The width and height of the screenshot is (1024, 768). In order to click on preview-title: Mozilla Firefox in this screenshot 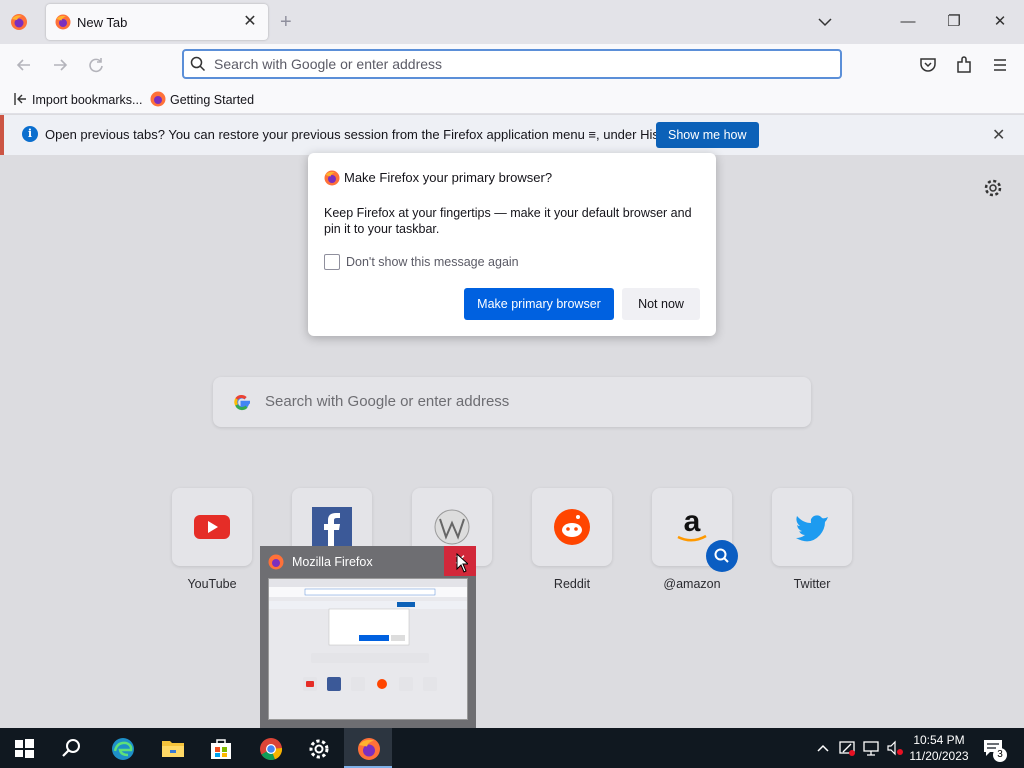, I will do `click(332, 562)`.